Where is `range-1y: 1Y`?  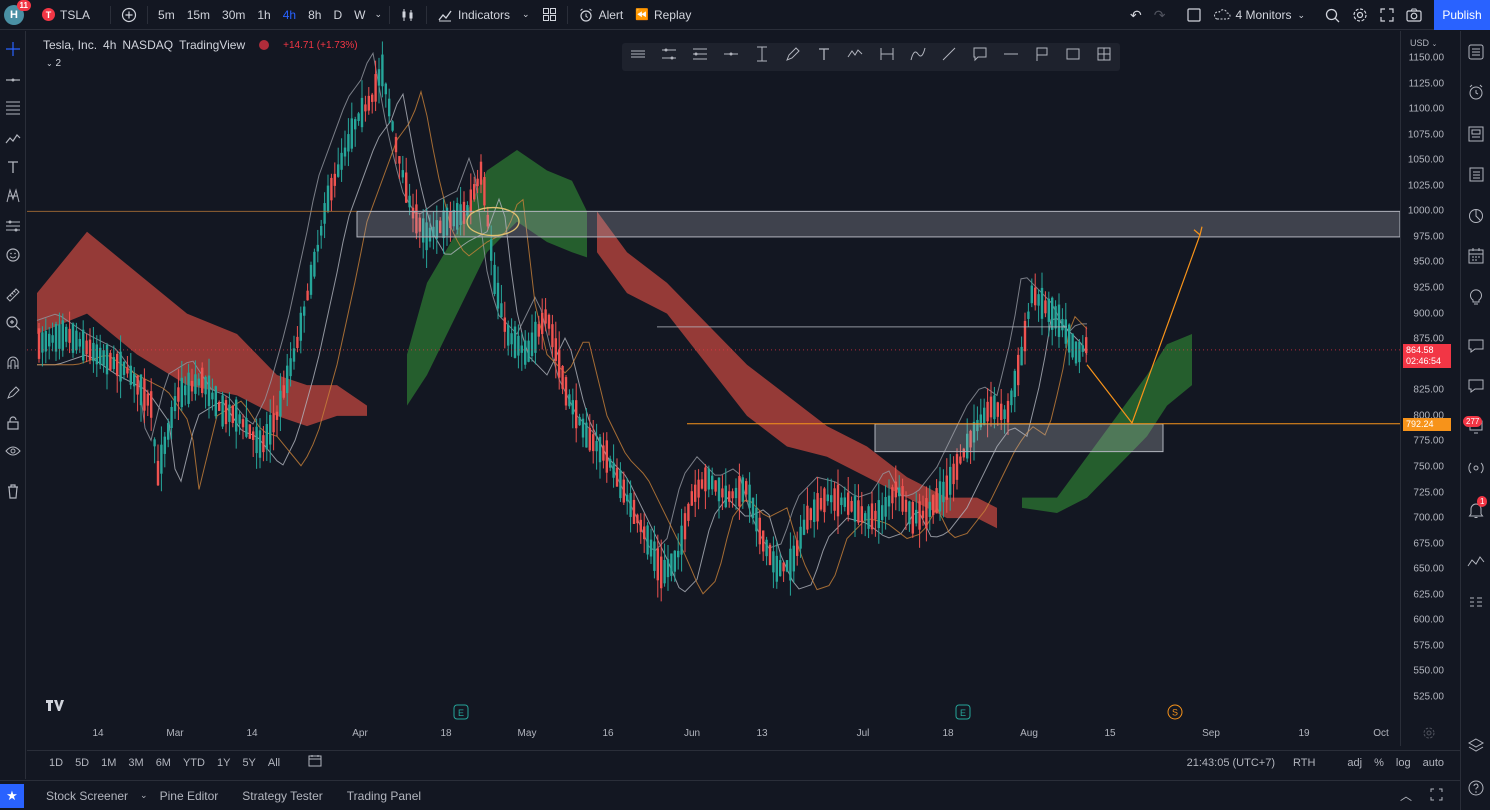
range-1y: 1Y is located at coordinates (223, 763).